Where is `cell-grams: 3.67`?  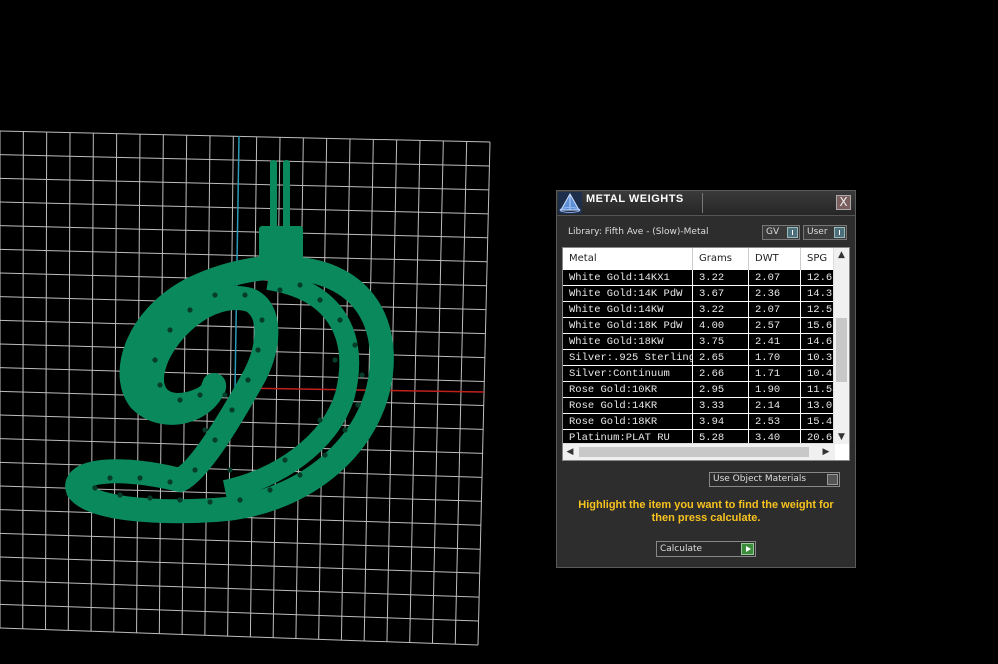 cell-grams: 3.67 is located at coordinates (721, 294).